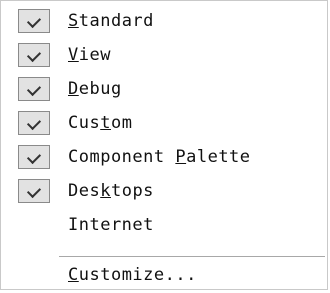 The height and width of the screenshot is (293, 330). What do you see at coordinates (89, 55) in the screenshot?
I see `menu-item-label: View` at bounding box center [89, 55].